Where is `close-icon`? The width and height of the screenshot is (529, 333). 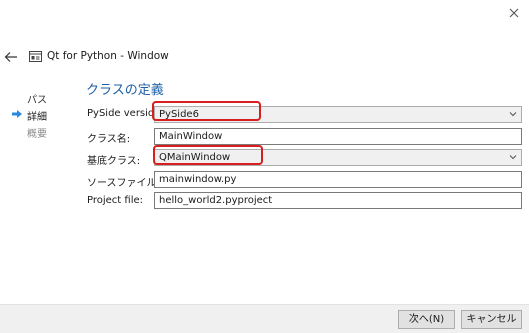
close-icon is located at coordinates (514, 13).